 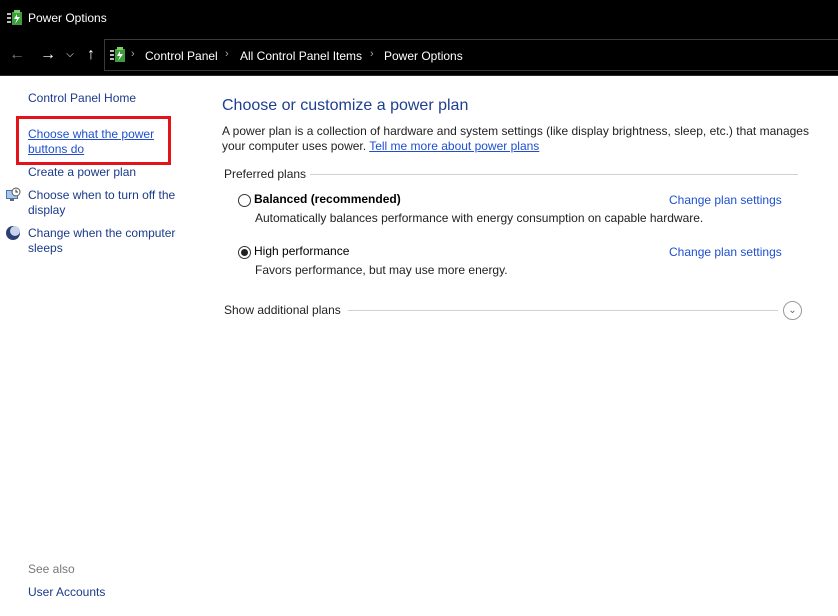 What do you see at coordinates (282, 310) in the screenshot?
I see `show-additional-plans-label: Show additional plans` at bounding box center [282, 310].